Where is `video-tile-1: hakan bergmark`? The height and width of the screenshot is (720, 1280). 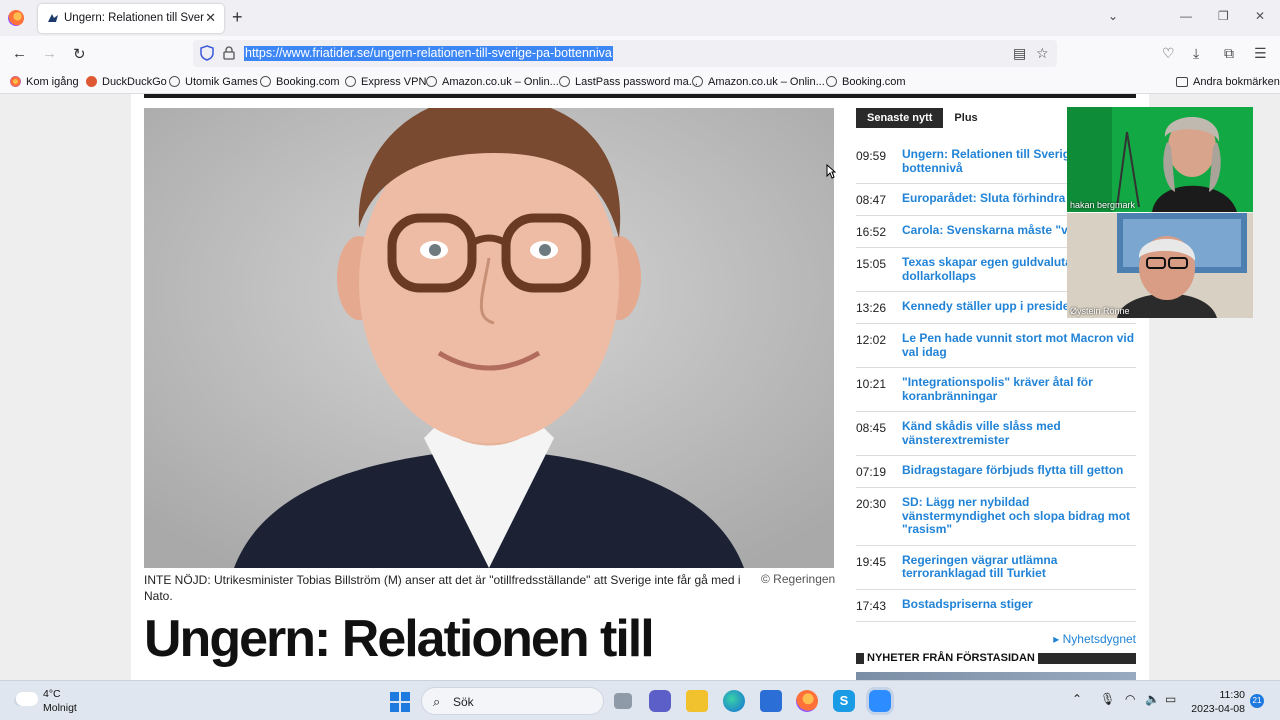 video-tile-1: hakan bergmark is located at coordinates (1160, 159).